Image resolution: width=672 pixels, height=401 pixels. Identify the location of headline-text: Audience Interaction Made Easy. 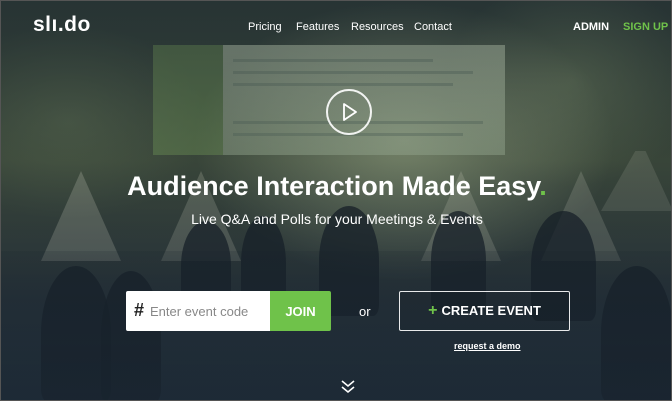
(333, 186).